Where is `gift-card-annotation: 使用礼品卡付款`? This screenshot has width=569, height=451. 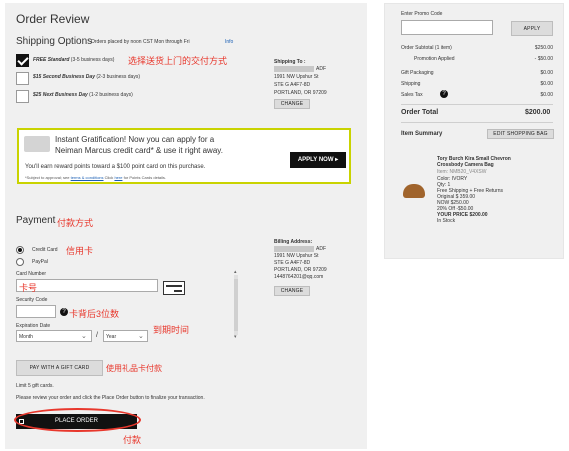 gift-card-annotation: 使用礼品卡付款 is located at coordinates (134, 368).